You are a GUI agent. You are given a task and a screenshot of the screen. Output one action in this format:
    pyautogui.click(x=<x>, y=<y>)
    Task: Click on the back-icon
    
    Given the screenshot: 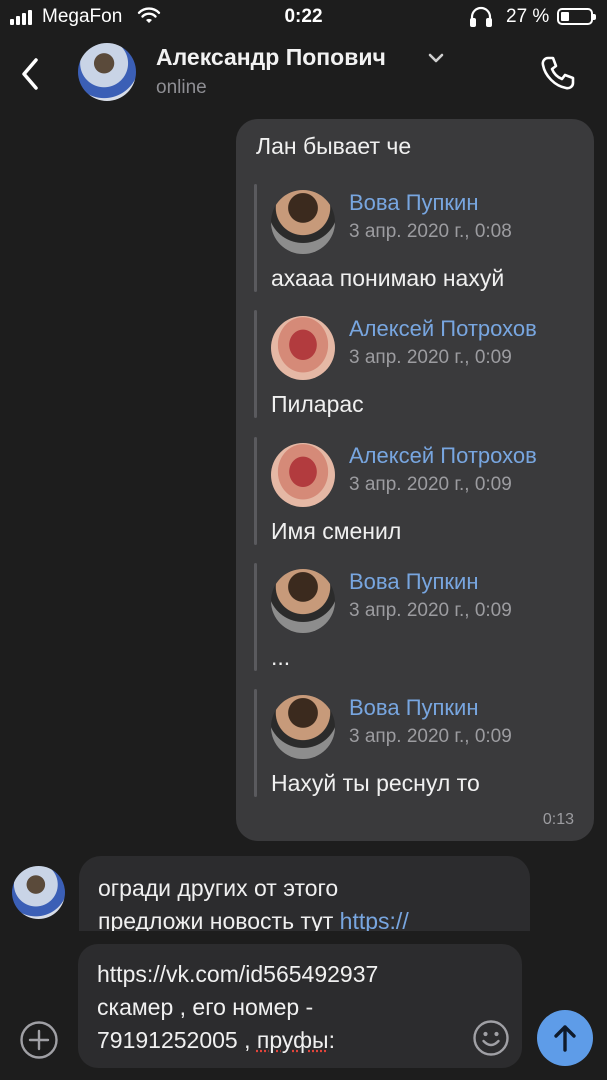 What is the action you would take?
    pyautogui.click(x=31, y=74)
    